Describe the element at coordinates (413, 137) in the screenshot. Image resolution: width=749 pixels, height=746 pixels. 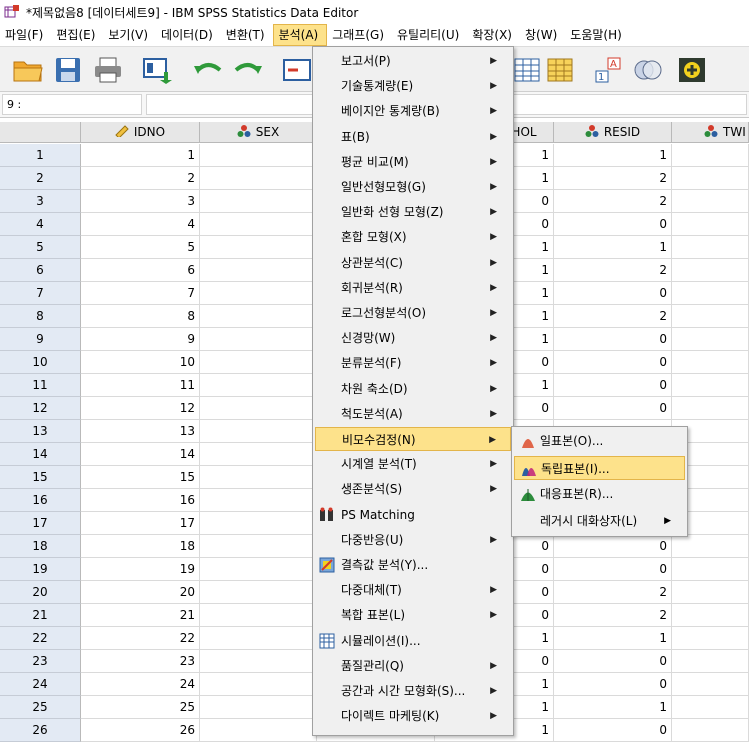
I see `analyze-menu-item-3: 표(B) ▶` at that location.